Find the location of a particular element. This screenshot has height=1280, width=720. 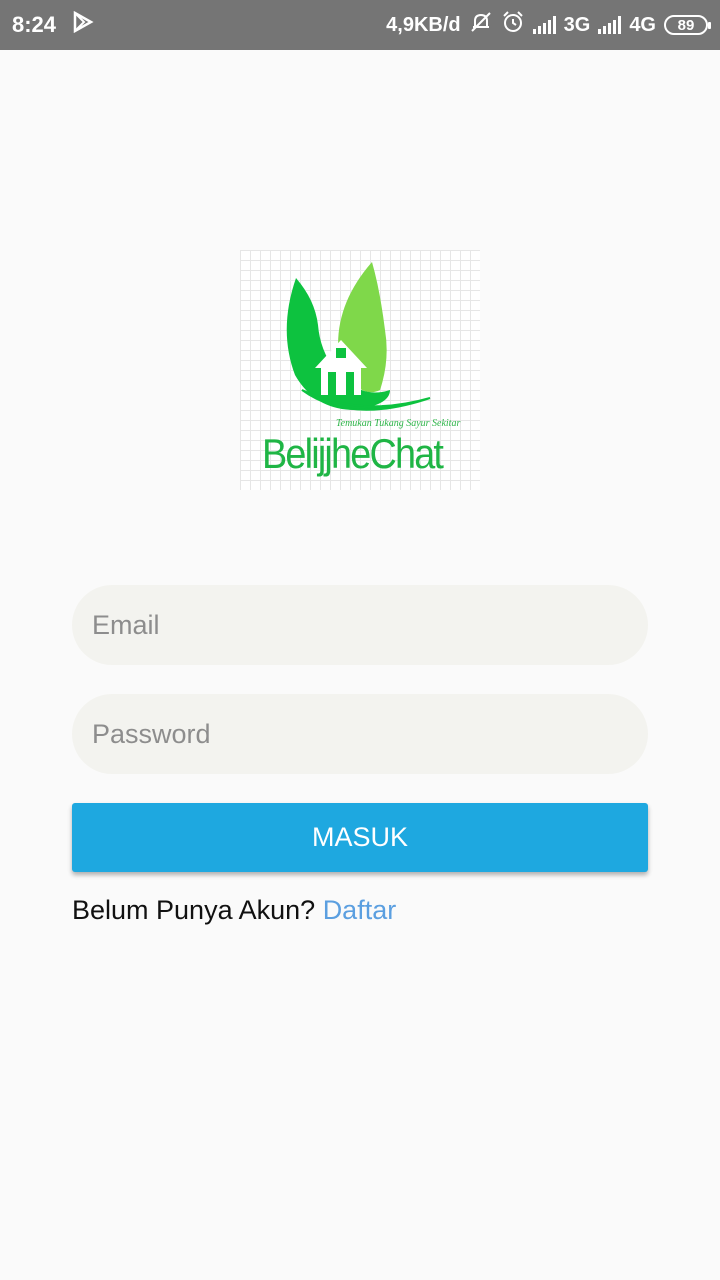

alarm-icon is located at coordinates (513, 25).